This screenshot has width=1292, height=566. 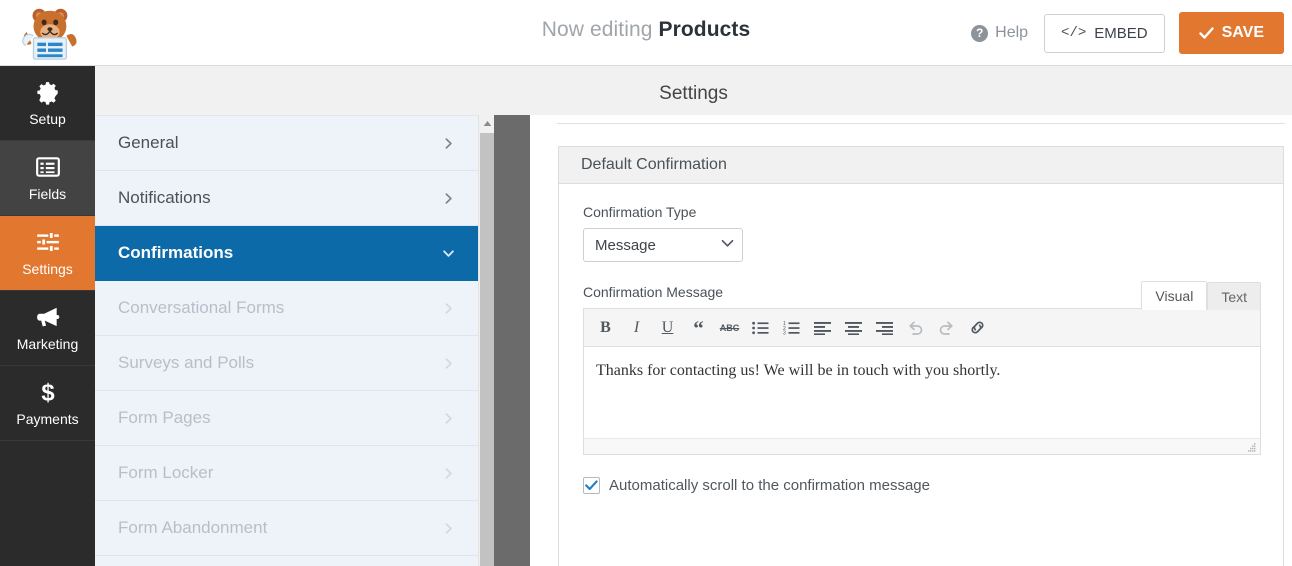 What do you see at coordinates (698, 327) in the screenshot?
I see `blockquote-icon: “` at bounding box center [698, 327].